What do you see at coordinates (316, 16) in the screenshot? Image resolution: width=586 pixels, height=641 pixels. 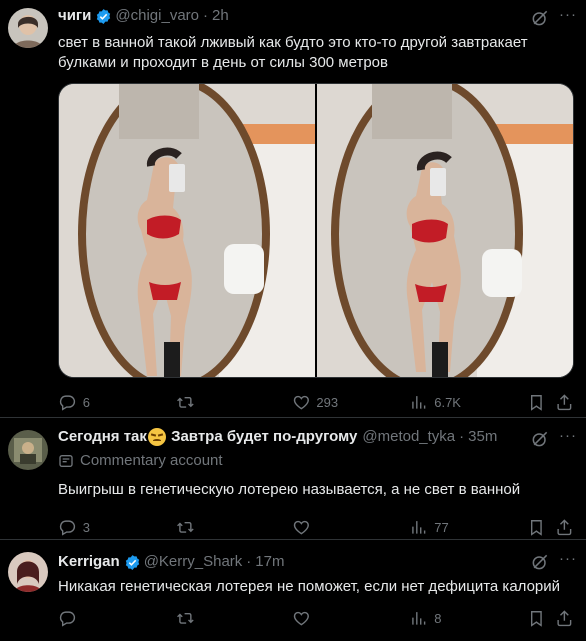 I see `tweet-header: чиги @chigi_varo · 2h` at bounding box center [316, 16].